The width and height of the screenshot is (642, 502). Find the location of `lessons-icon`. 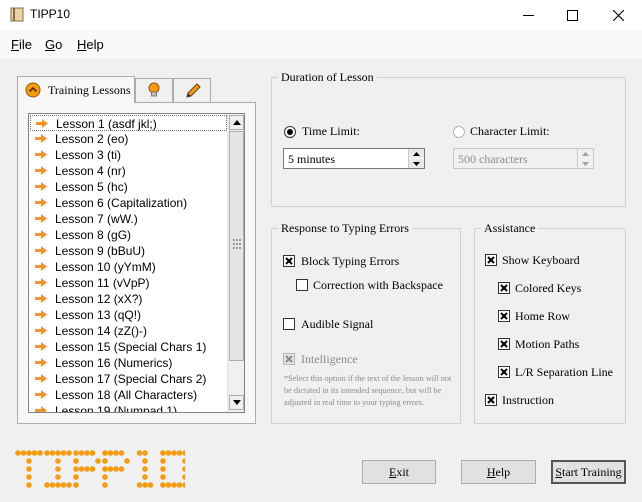

lessons-icon is located at coordinates (33, 90).